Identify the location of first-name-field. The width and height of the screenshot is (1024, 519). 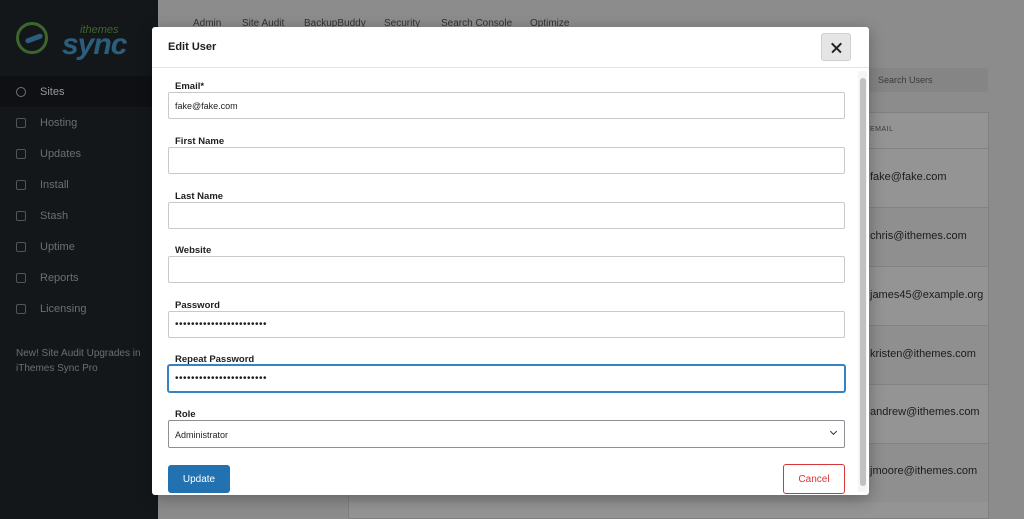
(506, 160).